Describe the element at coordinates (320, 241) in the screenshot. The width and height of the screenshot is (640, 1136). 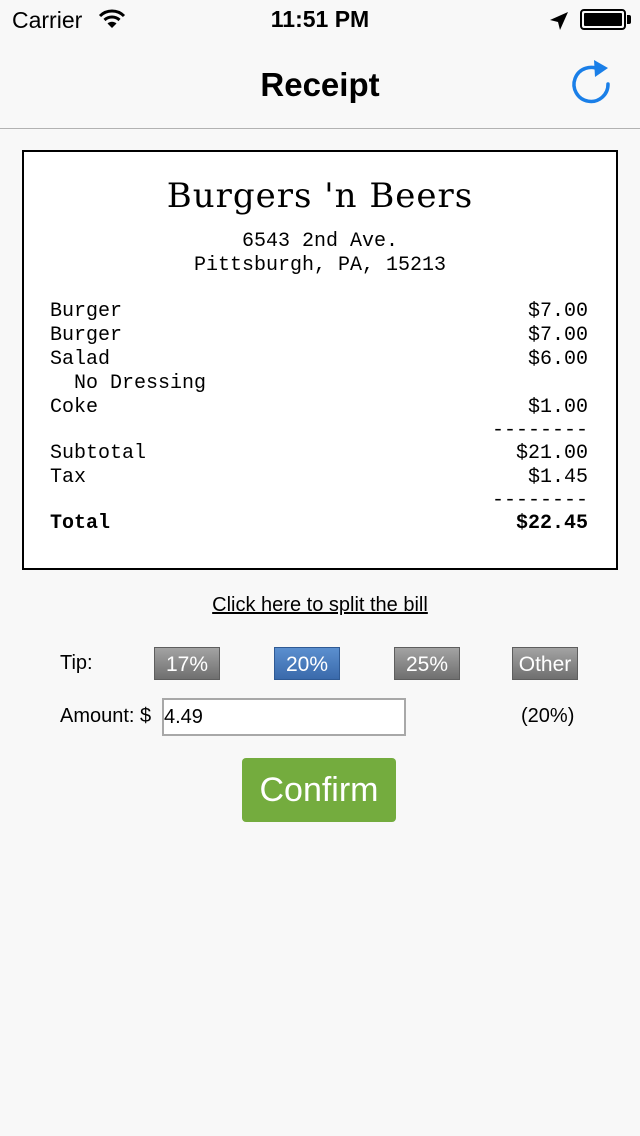
I see `address-line-1: 6543 2nd Ave.` at that location.